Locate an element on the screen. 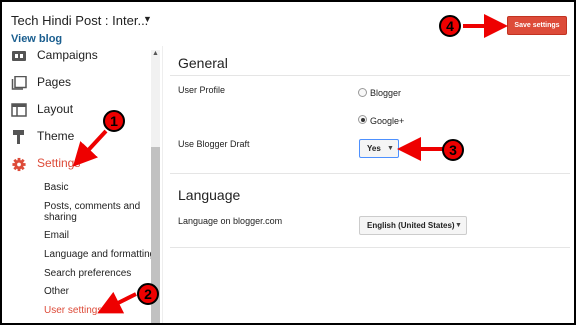  section-title-general: General is located at coordinates (203, 63).